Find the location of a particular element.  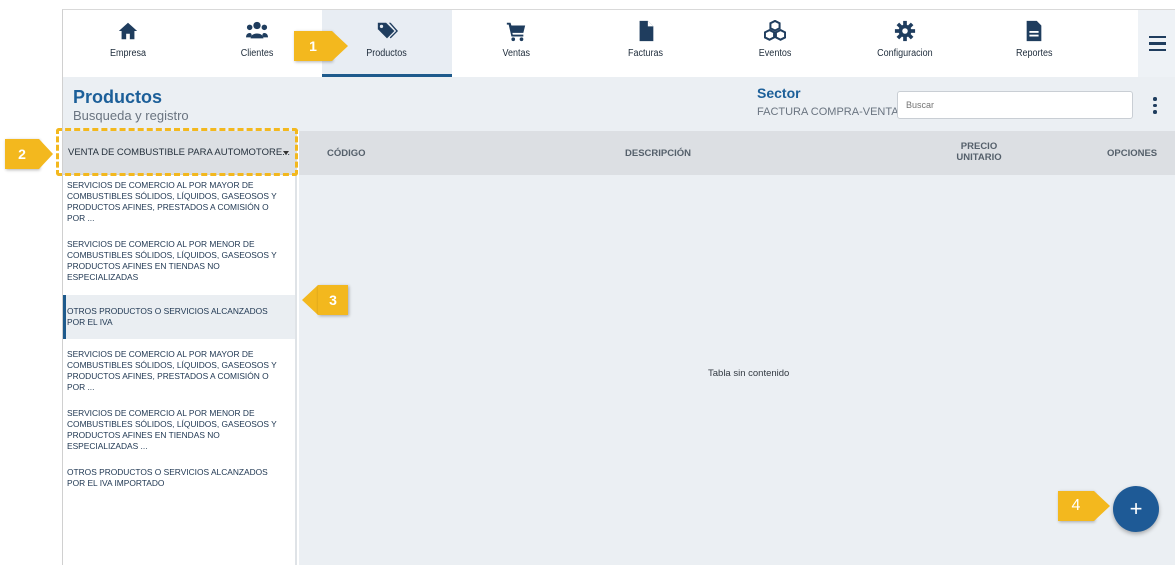

hamburger-icon is located at coordinates (1156, 43).